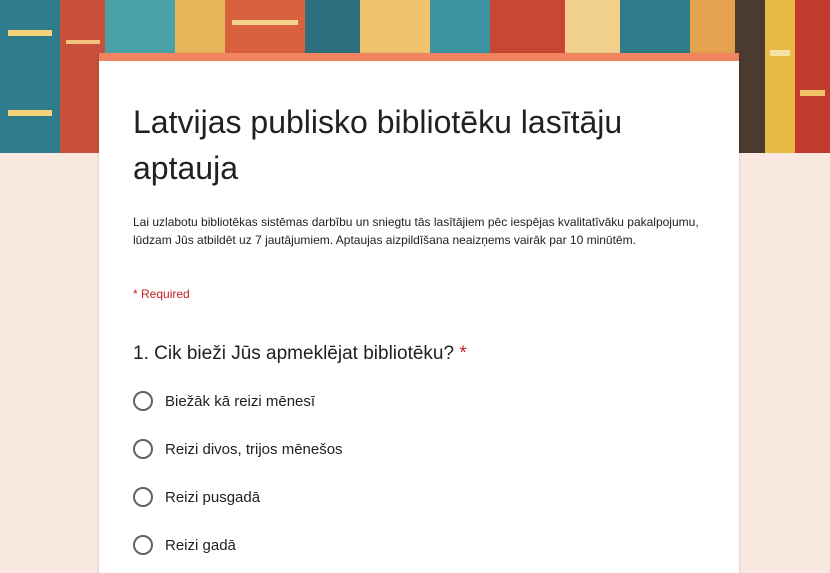 The image size is (830, 573). Describe the element at coordinates (213, 497) in the screenshot. I see `option-label: Reizi pusgadā` at that location.